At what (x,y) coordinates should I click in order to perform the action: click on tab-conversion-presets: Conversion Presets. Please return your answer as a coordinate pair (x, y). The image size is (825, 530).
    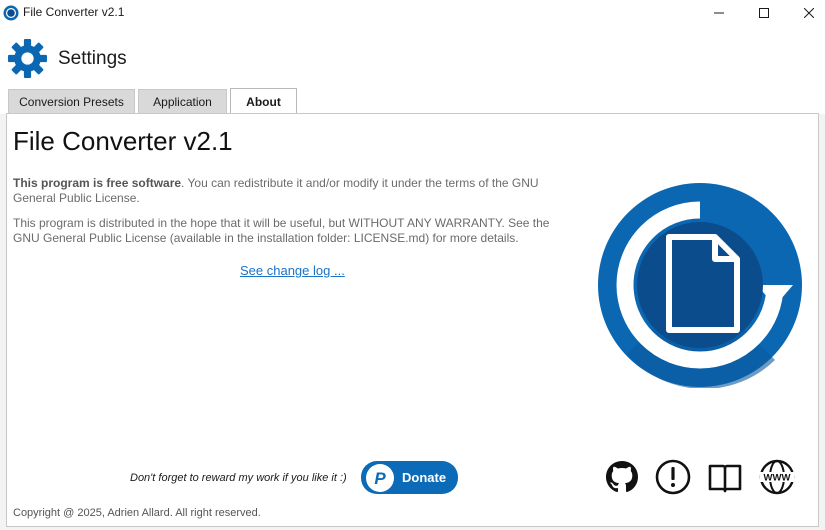
    Looking at the image, I should click on (71, 101).